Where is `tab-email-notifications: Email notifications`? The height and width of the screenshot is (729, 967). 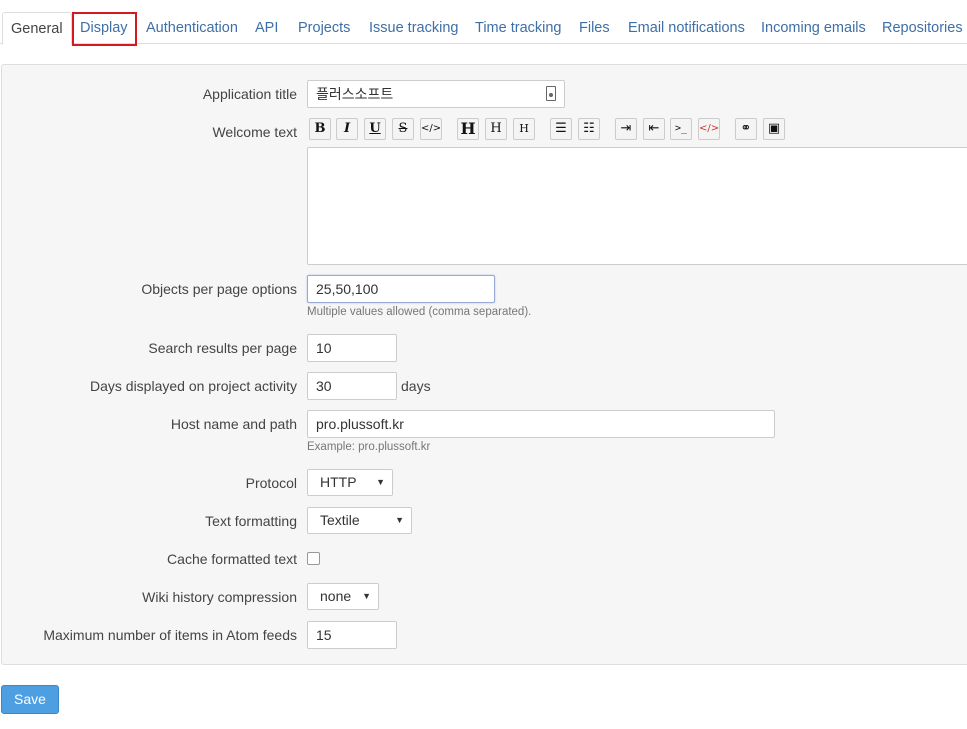
tab-email-notifications: Email notifications is located at coordinates (686, 28).